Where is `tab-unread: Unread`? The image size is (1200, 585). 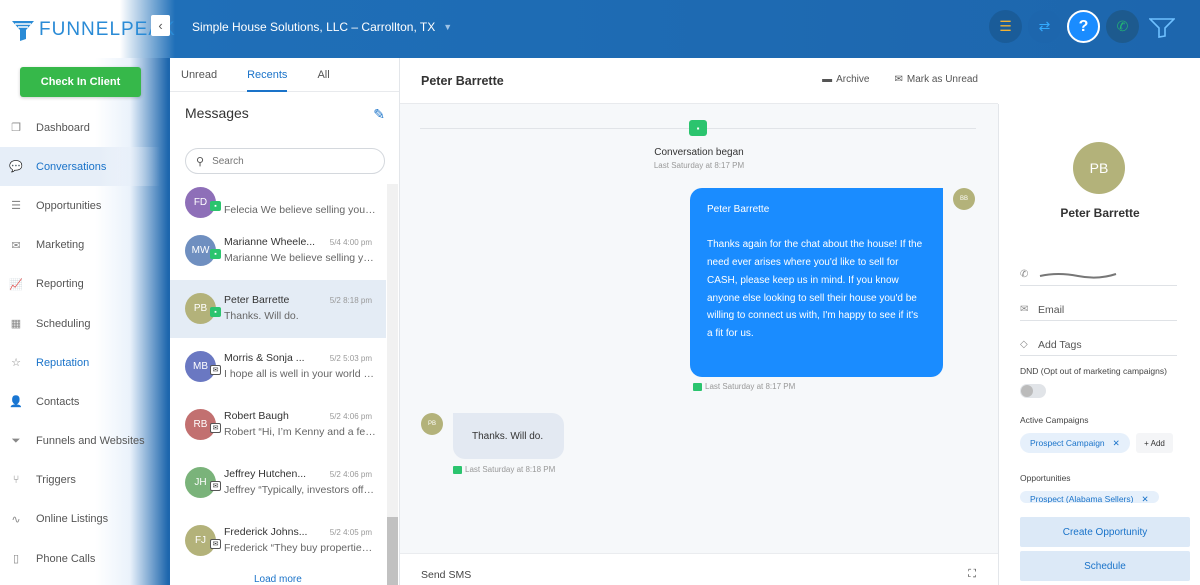 tab-unread: Unread is located at coordinates (199, 75).